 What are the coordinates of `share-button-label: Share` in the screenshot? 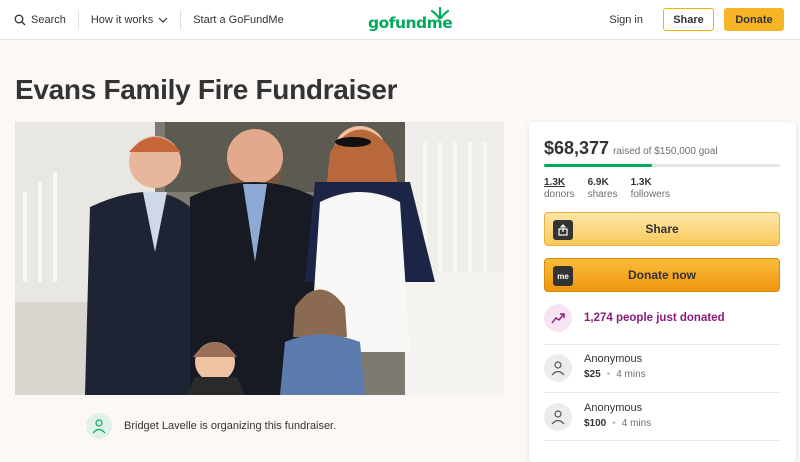 It's located at (662, 229).